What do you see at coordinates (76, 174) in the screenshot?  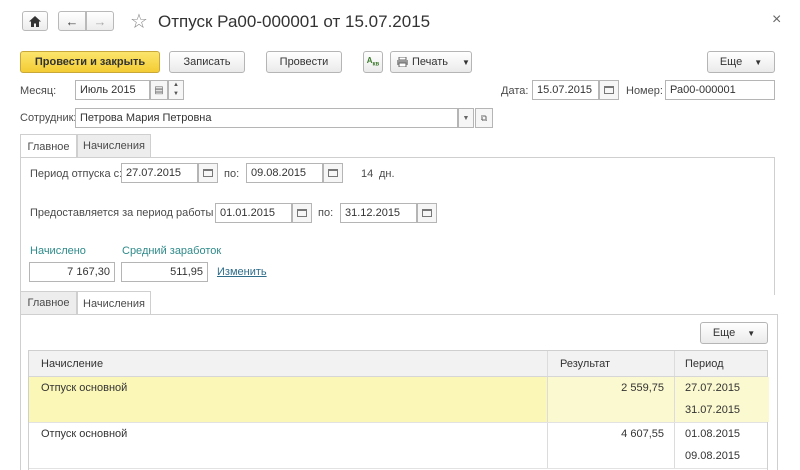 I see `vacation-period-label: Период отпуска с:` at bounding box center [76, 174].